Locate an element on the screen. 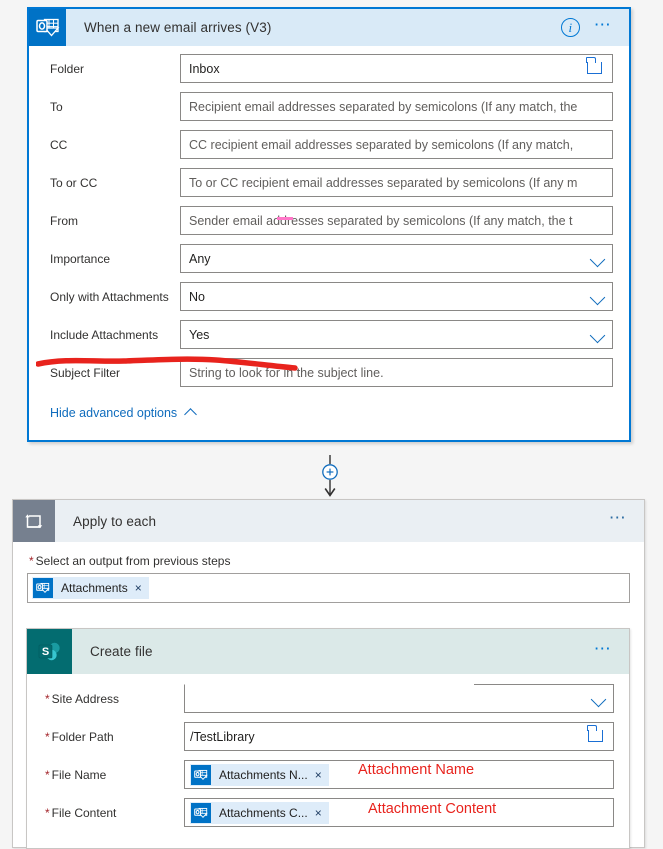 The width and height of the screenshot is (663, 849). info-icon: i is located at coordinates (570, 27).